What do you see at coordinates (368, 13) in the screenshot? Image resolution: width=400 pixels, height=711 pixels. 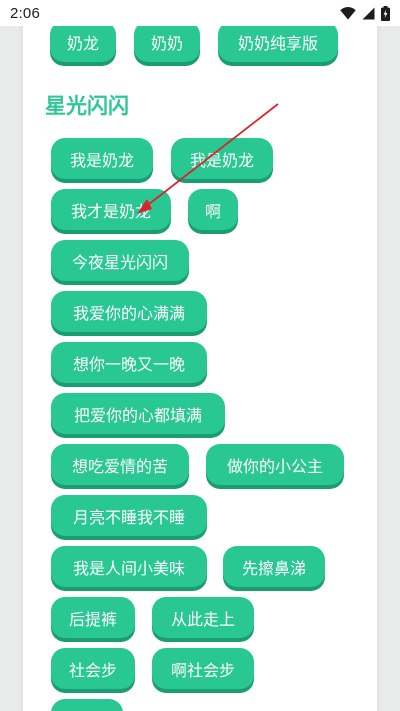 I see `cellular-signal-icon` at bounding box center [368, 13].